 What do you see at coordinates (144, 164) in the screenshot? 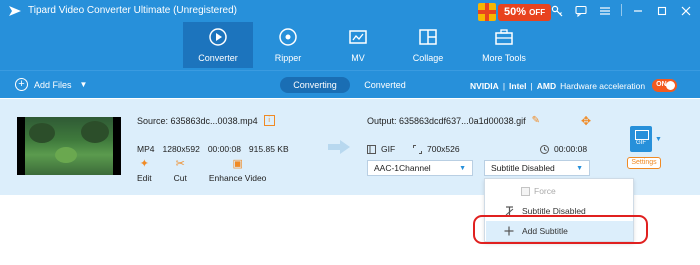
I see `edit-icon: ✦` at bounding box center [144, 164].